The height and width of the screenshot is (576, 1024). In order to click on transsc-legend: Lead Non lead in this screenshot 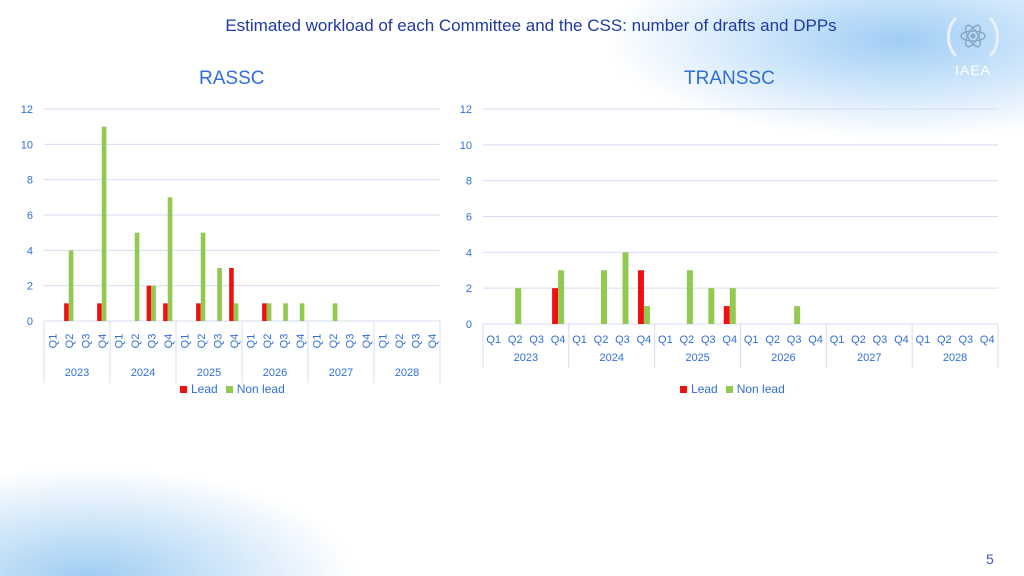, I will do `click(732, 389)`.